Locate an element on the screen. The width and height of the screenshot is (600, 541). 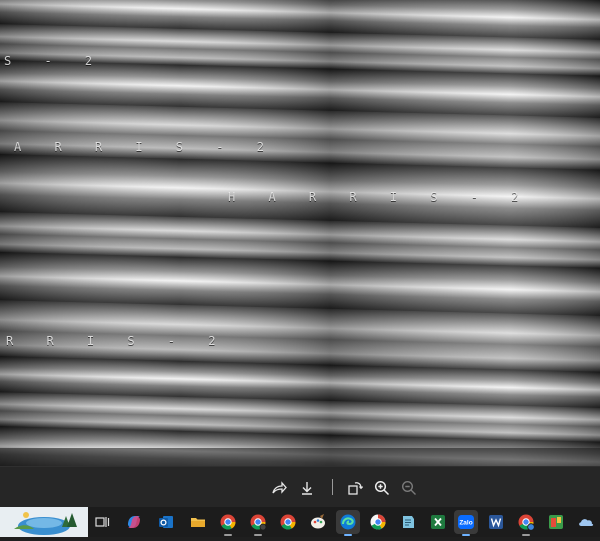
viewer-toolbar is located at coordinates (300, 487).